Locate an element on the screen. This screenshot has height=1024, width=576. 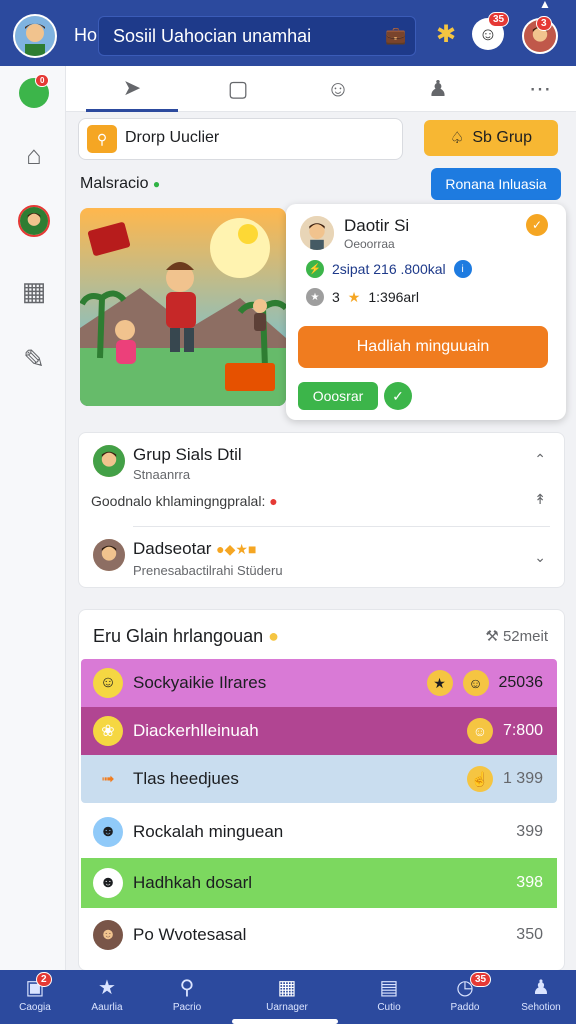
row-value: 398 is located at coordinates (529, 882).